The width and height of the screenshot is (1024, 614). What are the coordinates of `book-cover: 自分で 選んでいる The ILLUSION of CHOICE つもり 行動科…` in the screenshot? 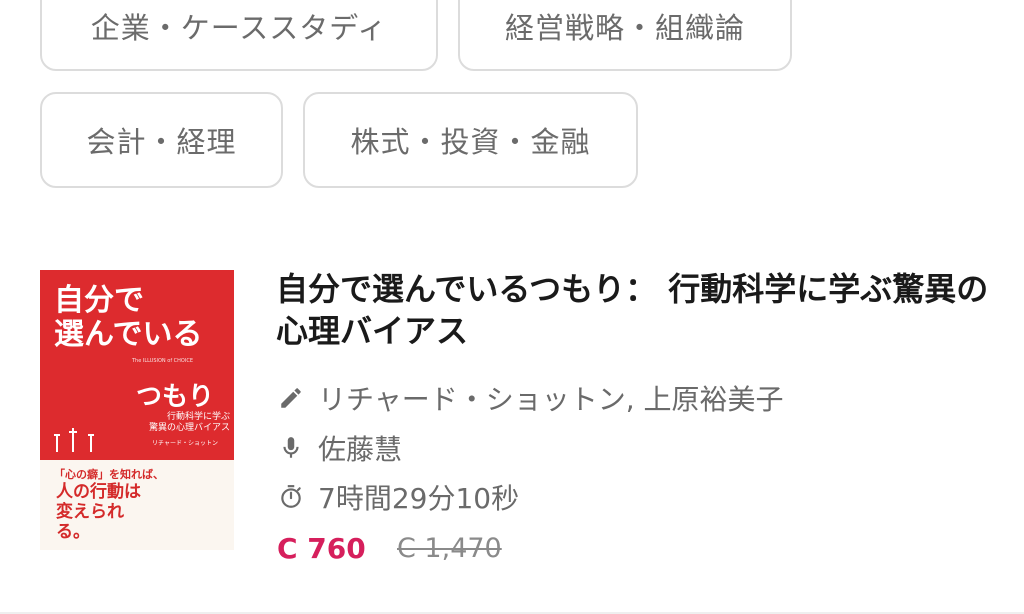 It's located at (137, 410).